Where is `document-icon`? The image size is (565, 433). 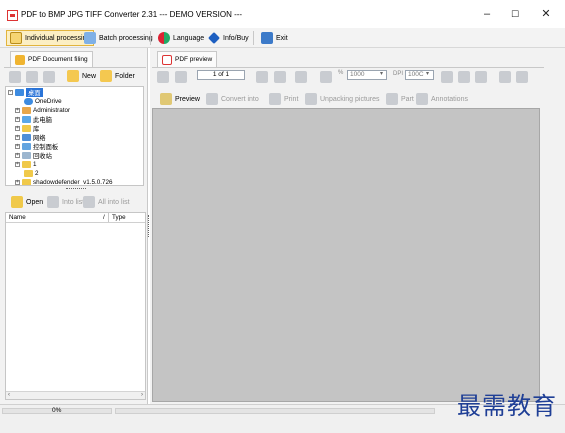
document-icon is located at coordinates (16, 38).